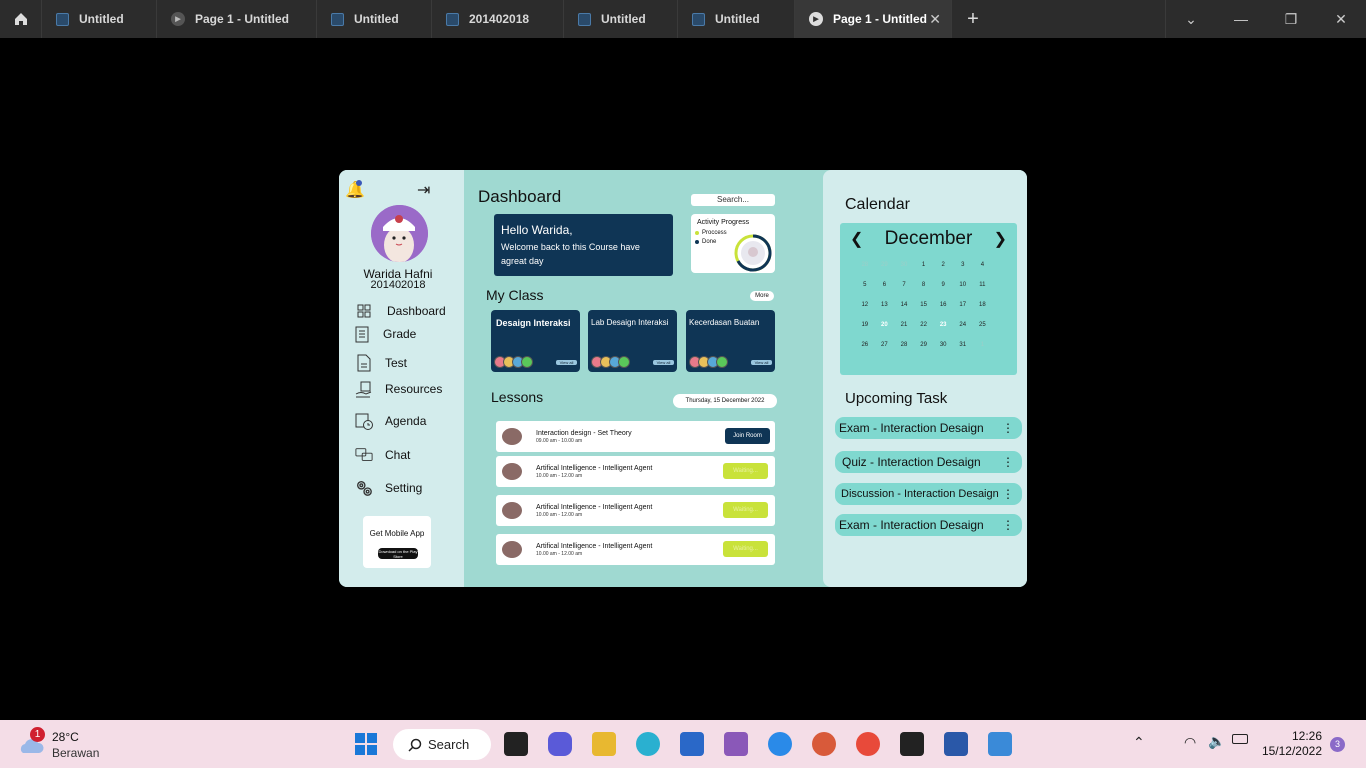 This screenshot has height=768, width=1366. What do you see at coordinates (400, 311) in the screenshot?
I see `nav-dashboard: Dashboard` at bounding box center [400, 311].